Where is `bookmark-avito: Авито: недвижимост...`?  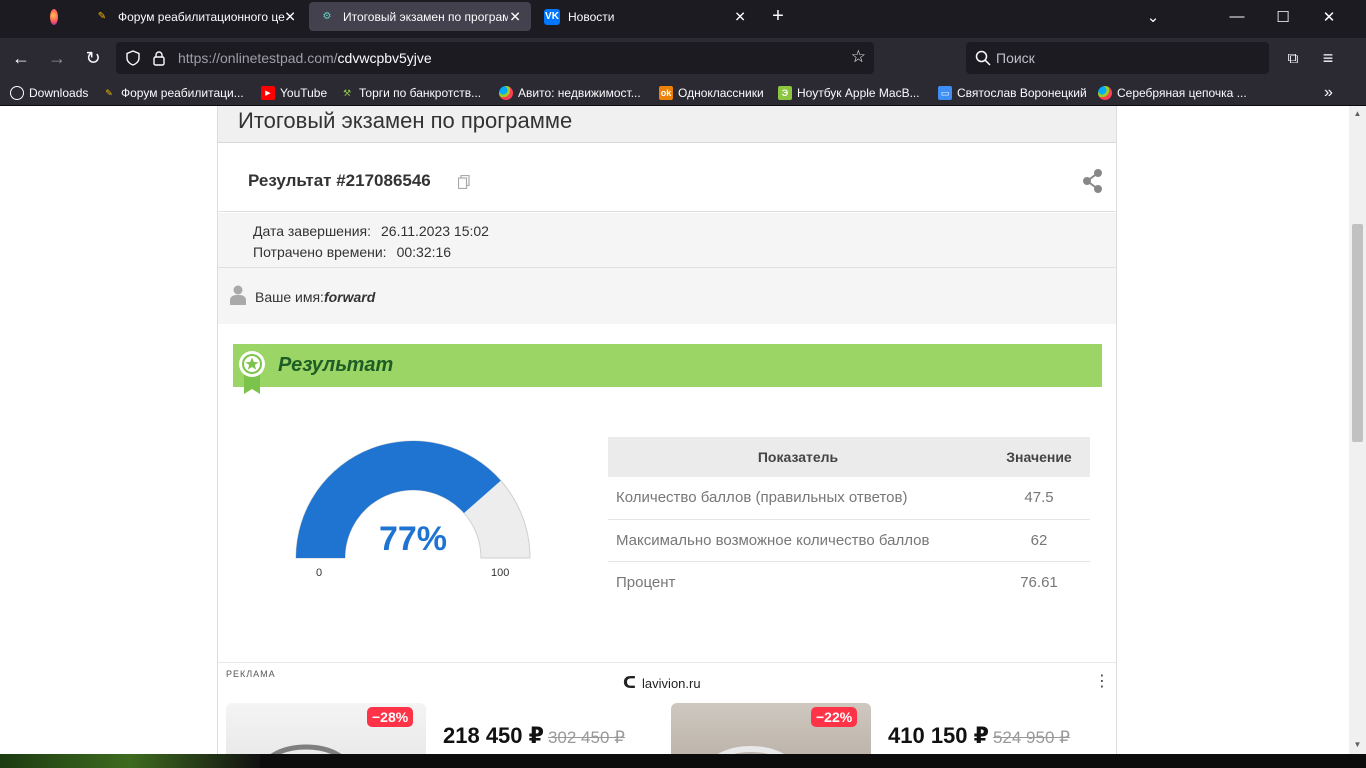 bookmark-avito: Авито: недвижимост... is located at coordinates (570, 93).